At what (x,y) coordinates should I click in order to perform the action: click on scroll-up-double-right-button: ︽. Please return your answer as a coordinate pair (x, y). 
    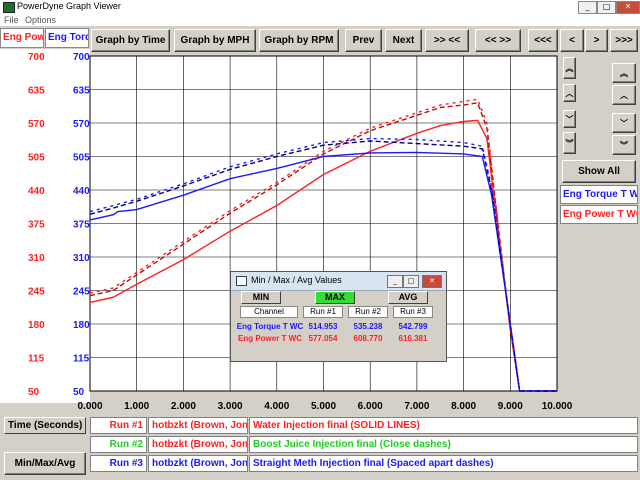
    Looking at the image, I should click on (624, 73).